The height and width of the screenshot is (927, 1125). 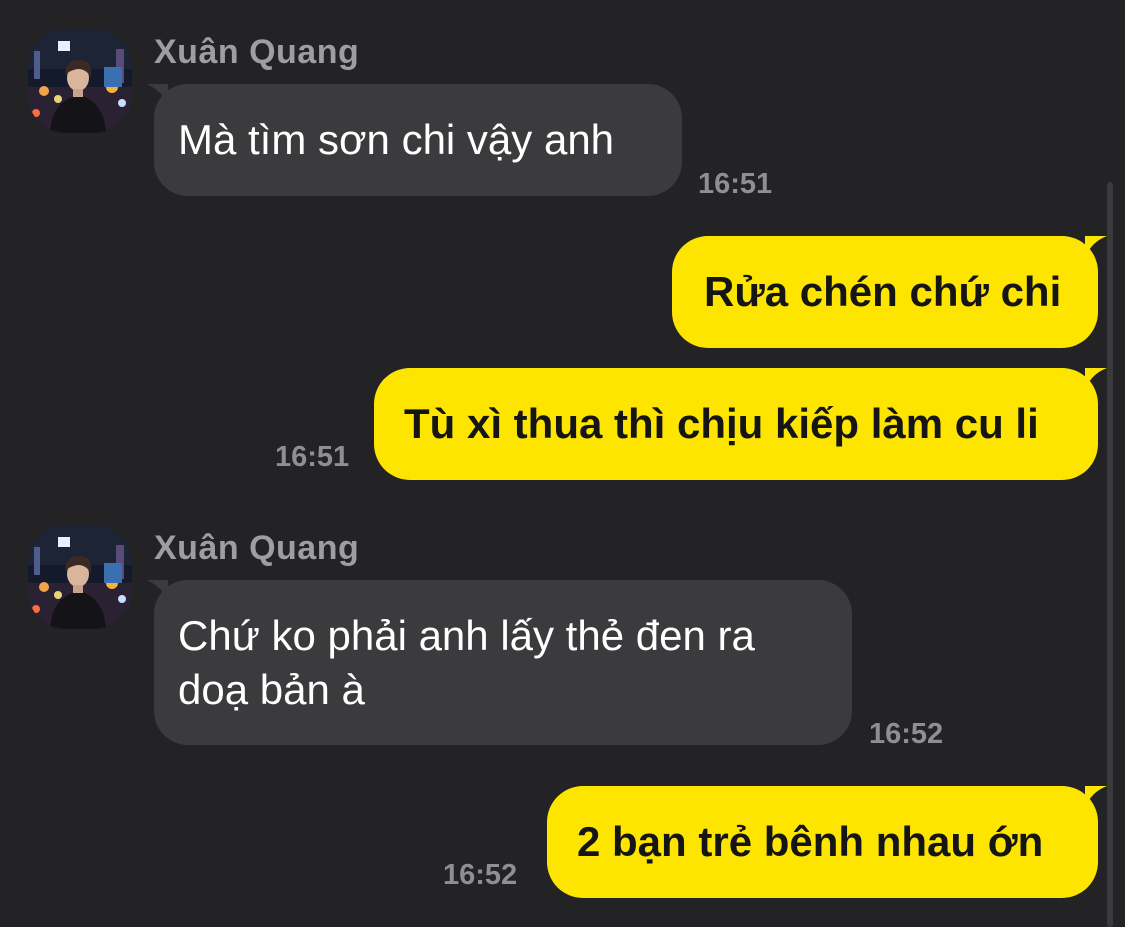 What do you see at coordinates (810, 841) in the screenshot?
I see `message-text: 2 bạn trẻ bênh nhau ớn` at bounding box center [810, 841].